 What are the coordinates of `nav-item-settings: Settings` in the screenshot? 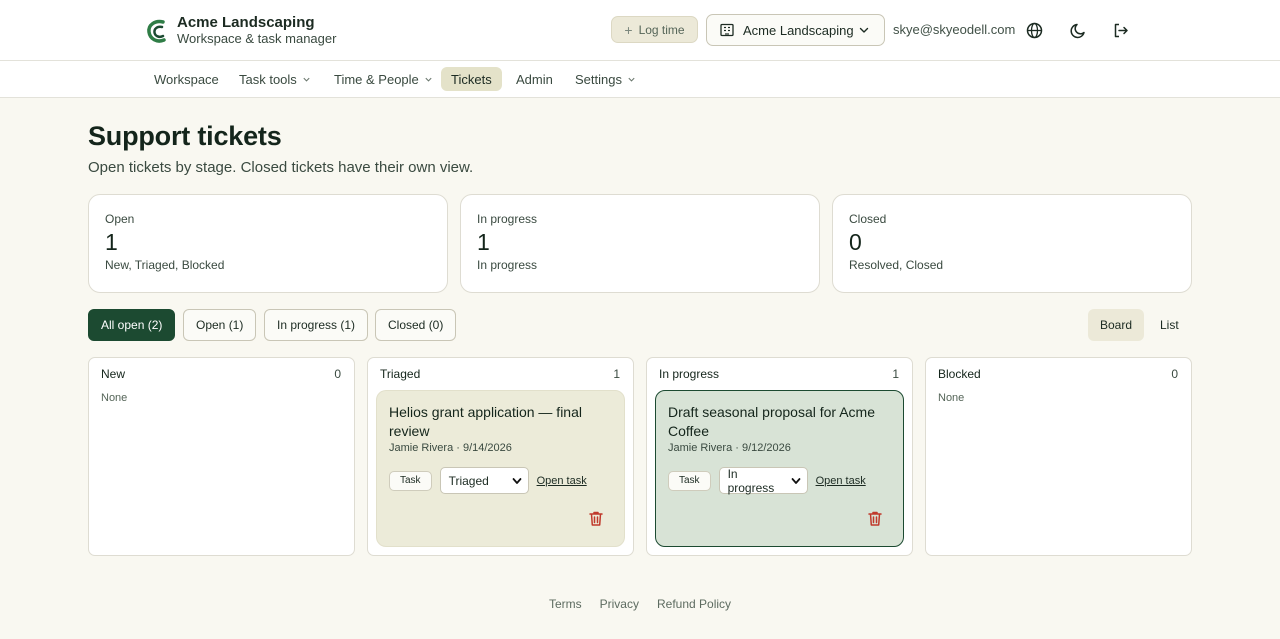 It's located at (605, 79).